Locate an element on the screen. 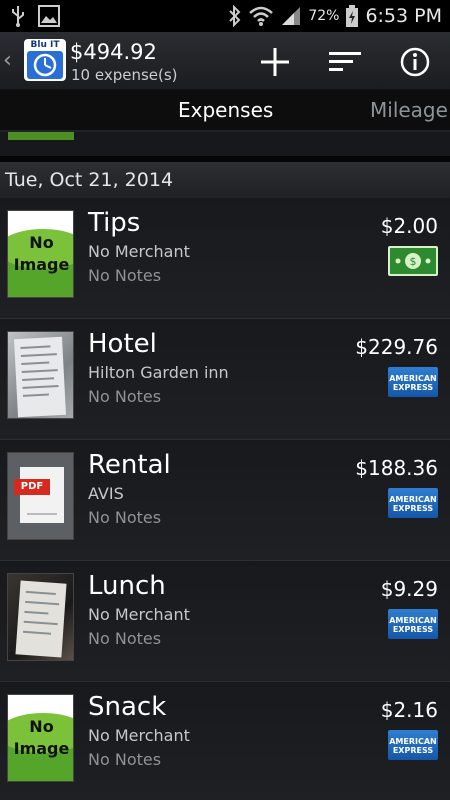 The height and width of the screenshot is (800, 450). status-right-icons: 72% 6:53 PM is located at coordinates (335, 16).